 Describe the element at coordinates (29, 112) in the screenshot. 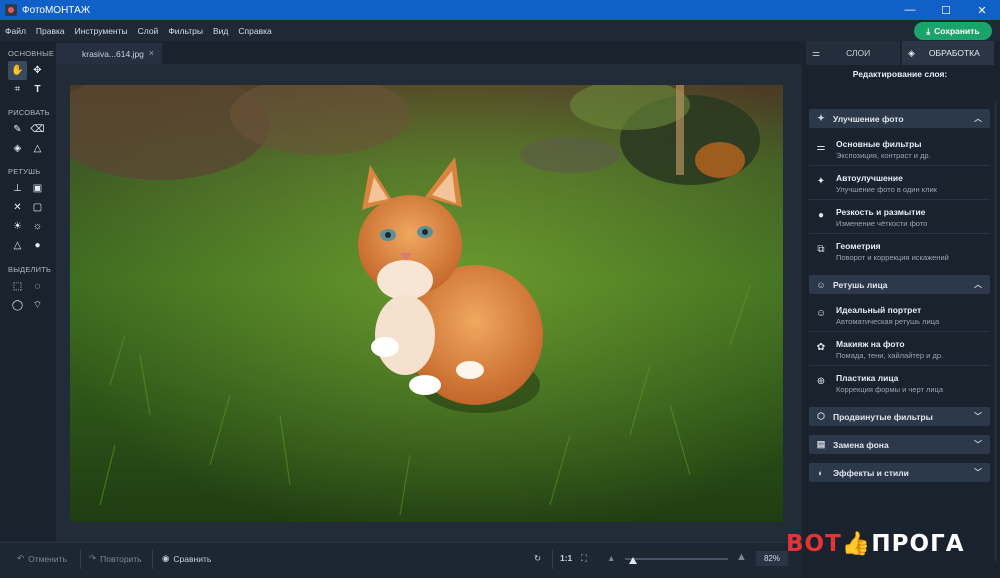

I see `tool-section-label: РИСОВАТЬ` at that location.